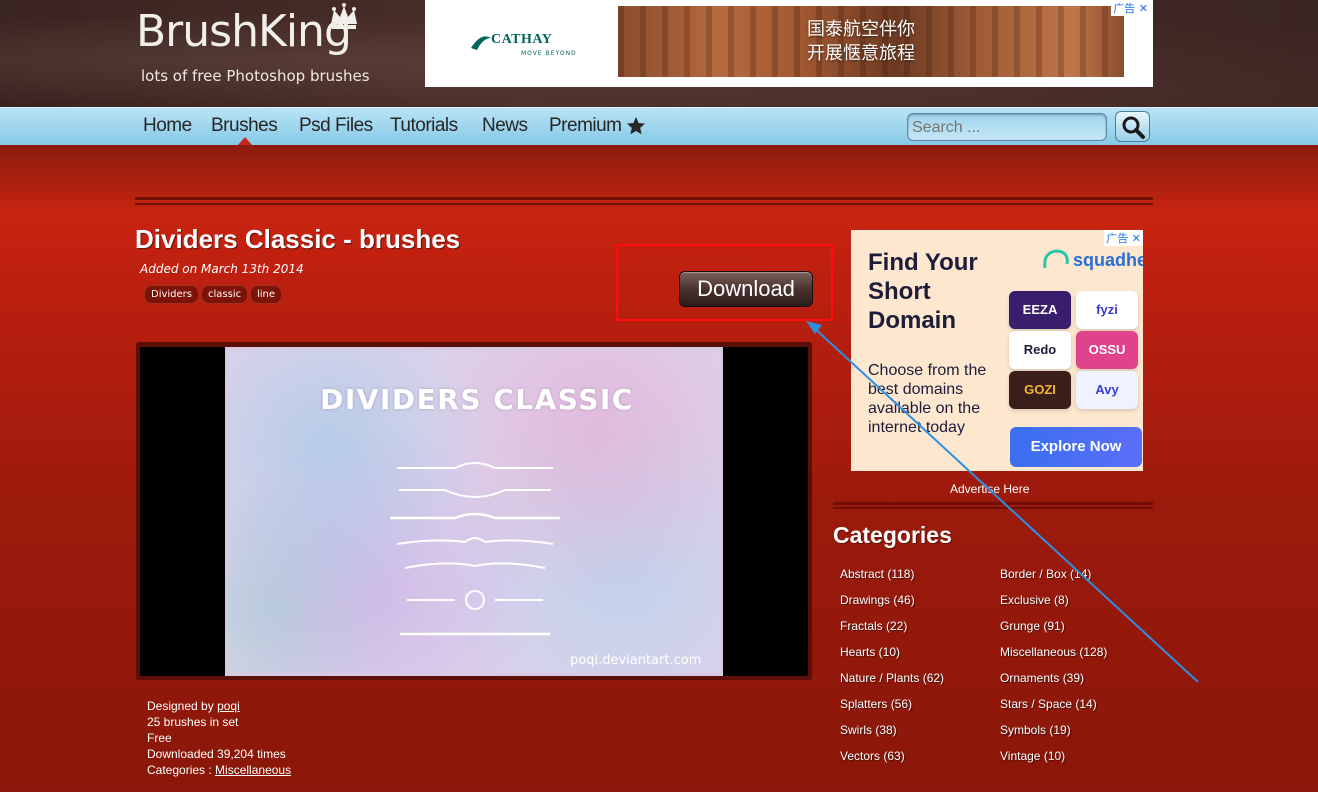  Describe the element at coordinates (1053, 652) in the screenshot. I see `category-link: Miscellaneous (128)` at that location.